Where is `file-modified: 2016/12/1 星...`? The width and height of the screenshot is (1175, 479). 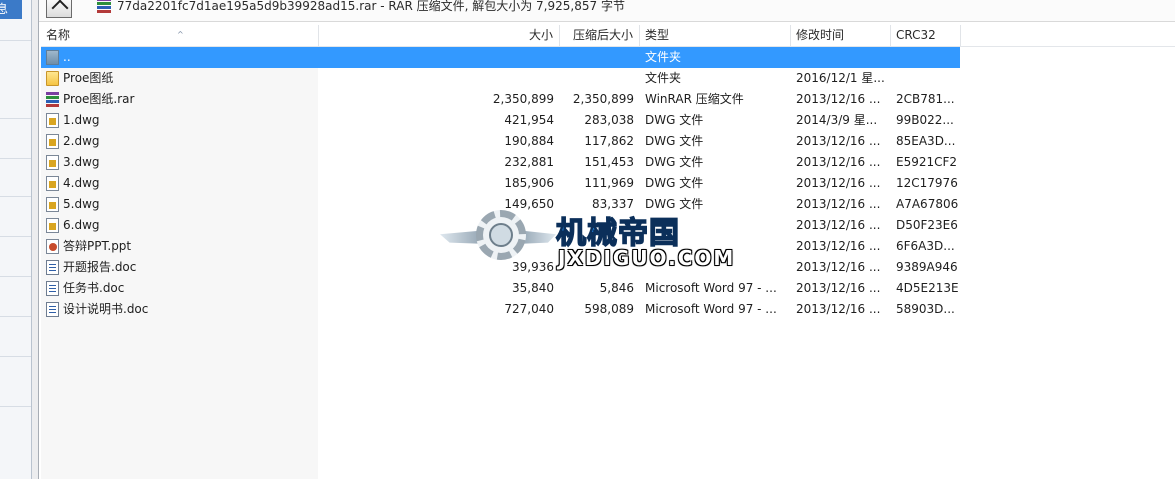
file-modified: 2016/12/1 星... is located at coordinates (840, 78).